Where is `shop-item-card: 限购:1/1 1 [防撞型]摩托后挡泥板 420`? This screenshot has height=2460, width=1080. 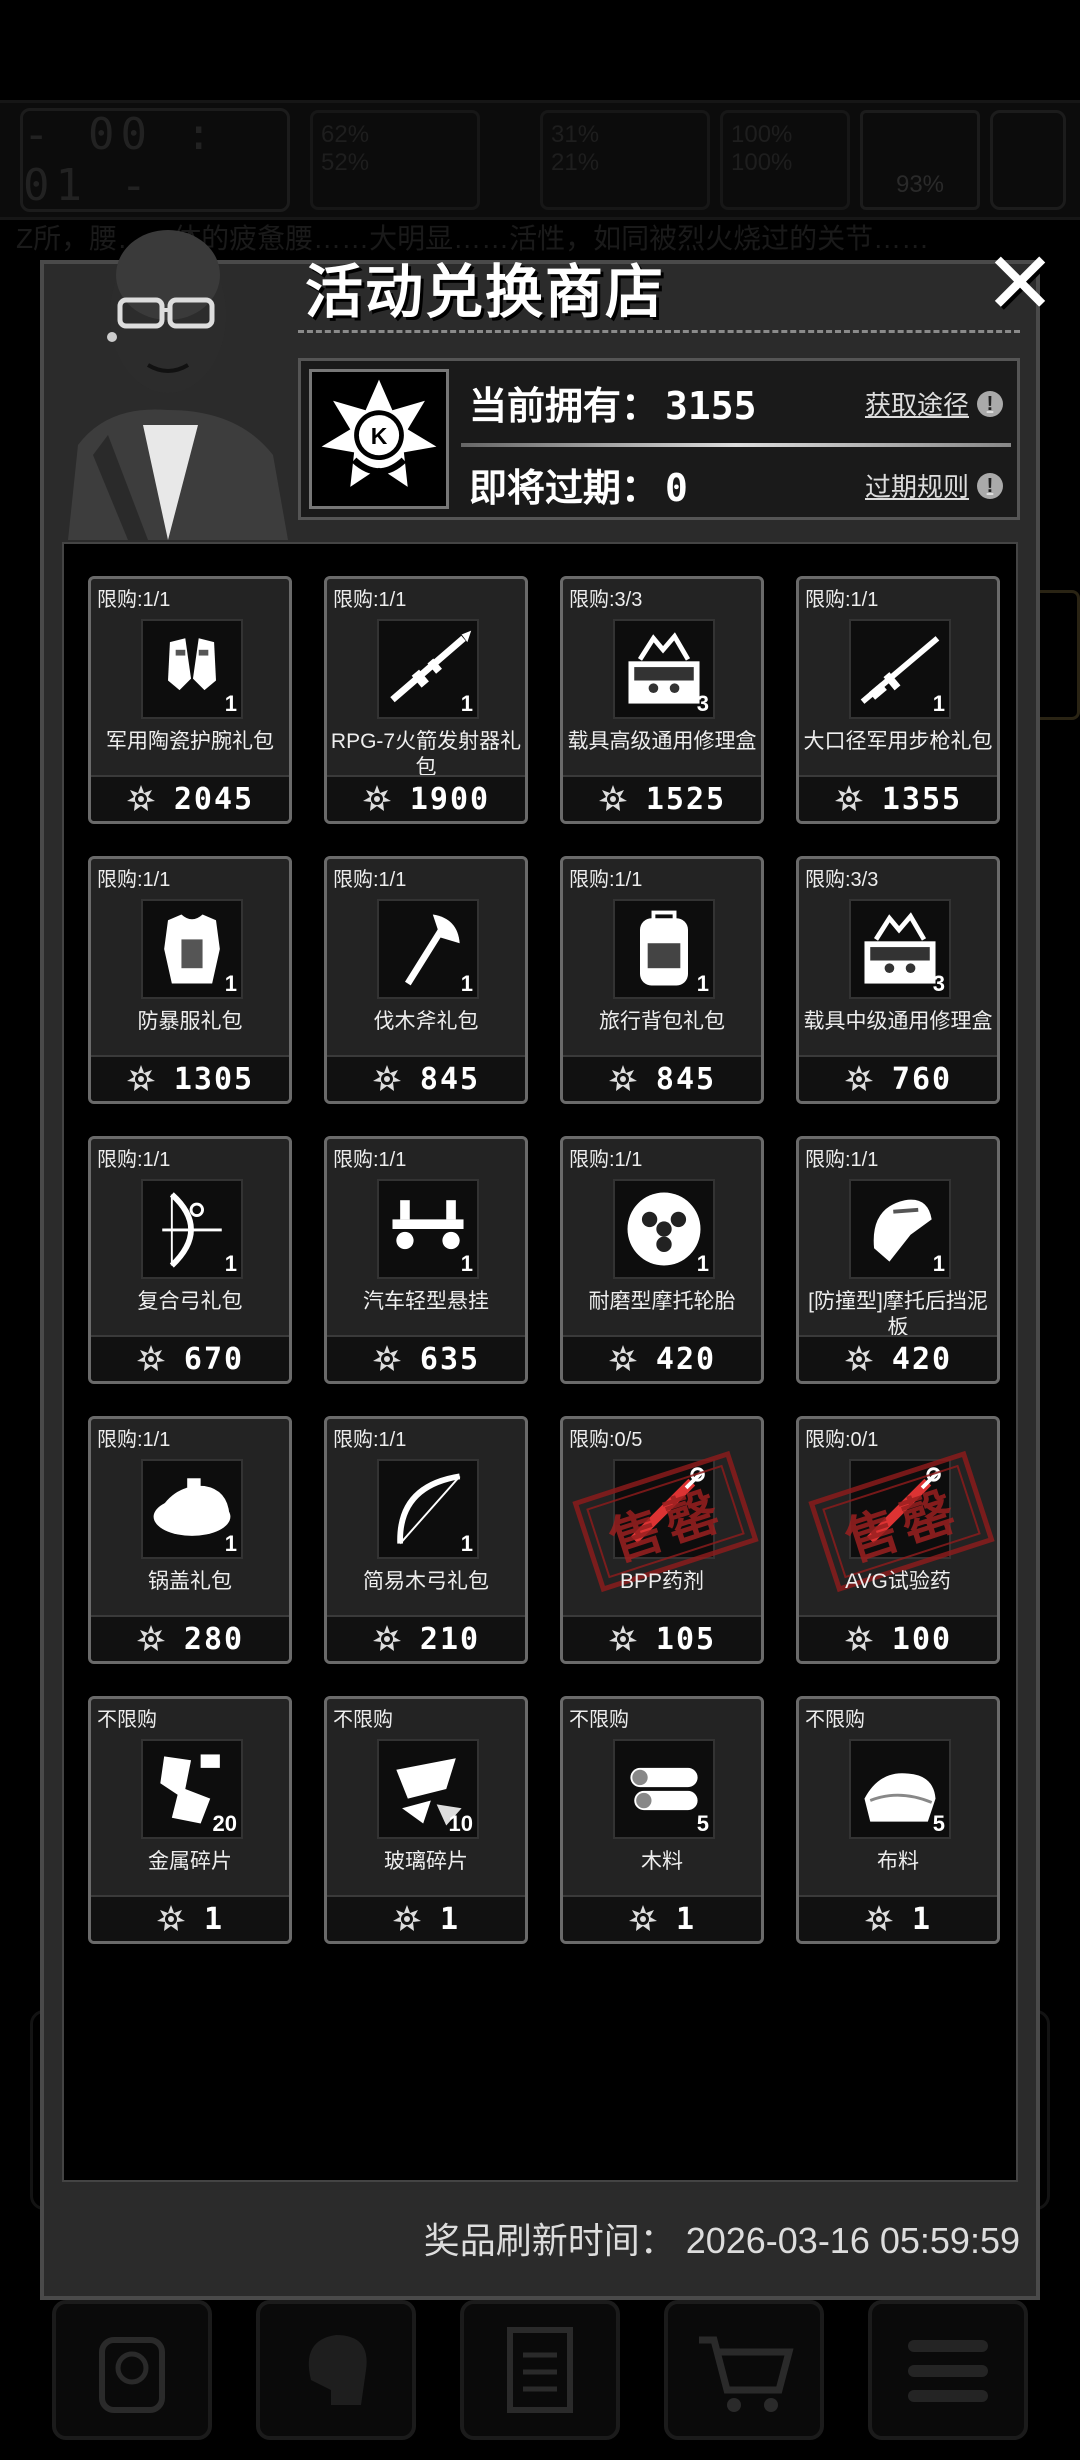 shop-item-card: 限购:1/1 1 [防撞型]摩托后挡泥板 420 is located at coordinates (898, 1260).